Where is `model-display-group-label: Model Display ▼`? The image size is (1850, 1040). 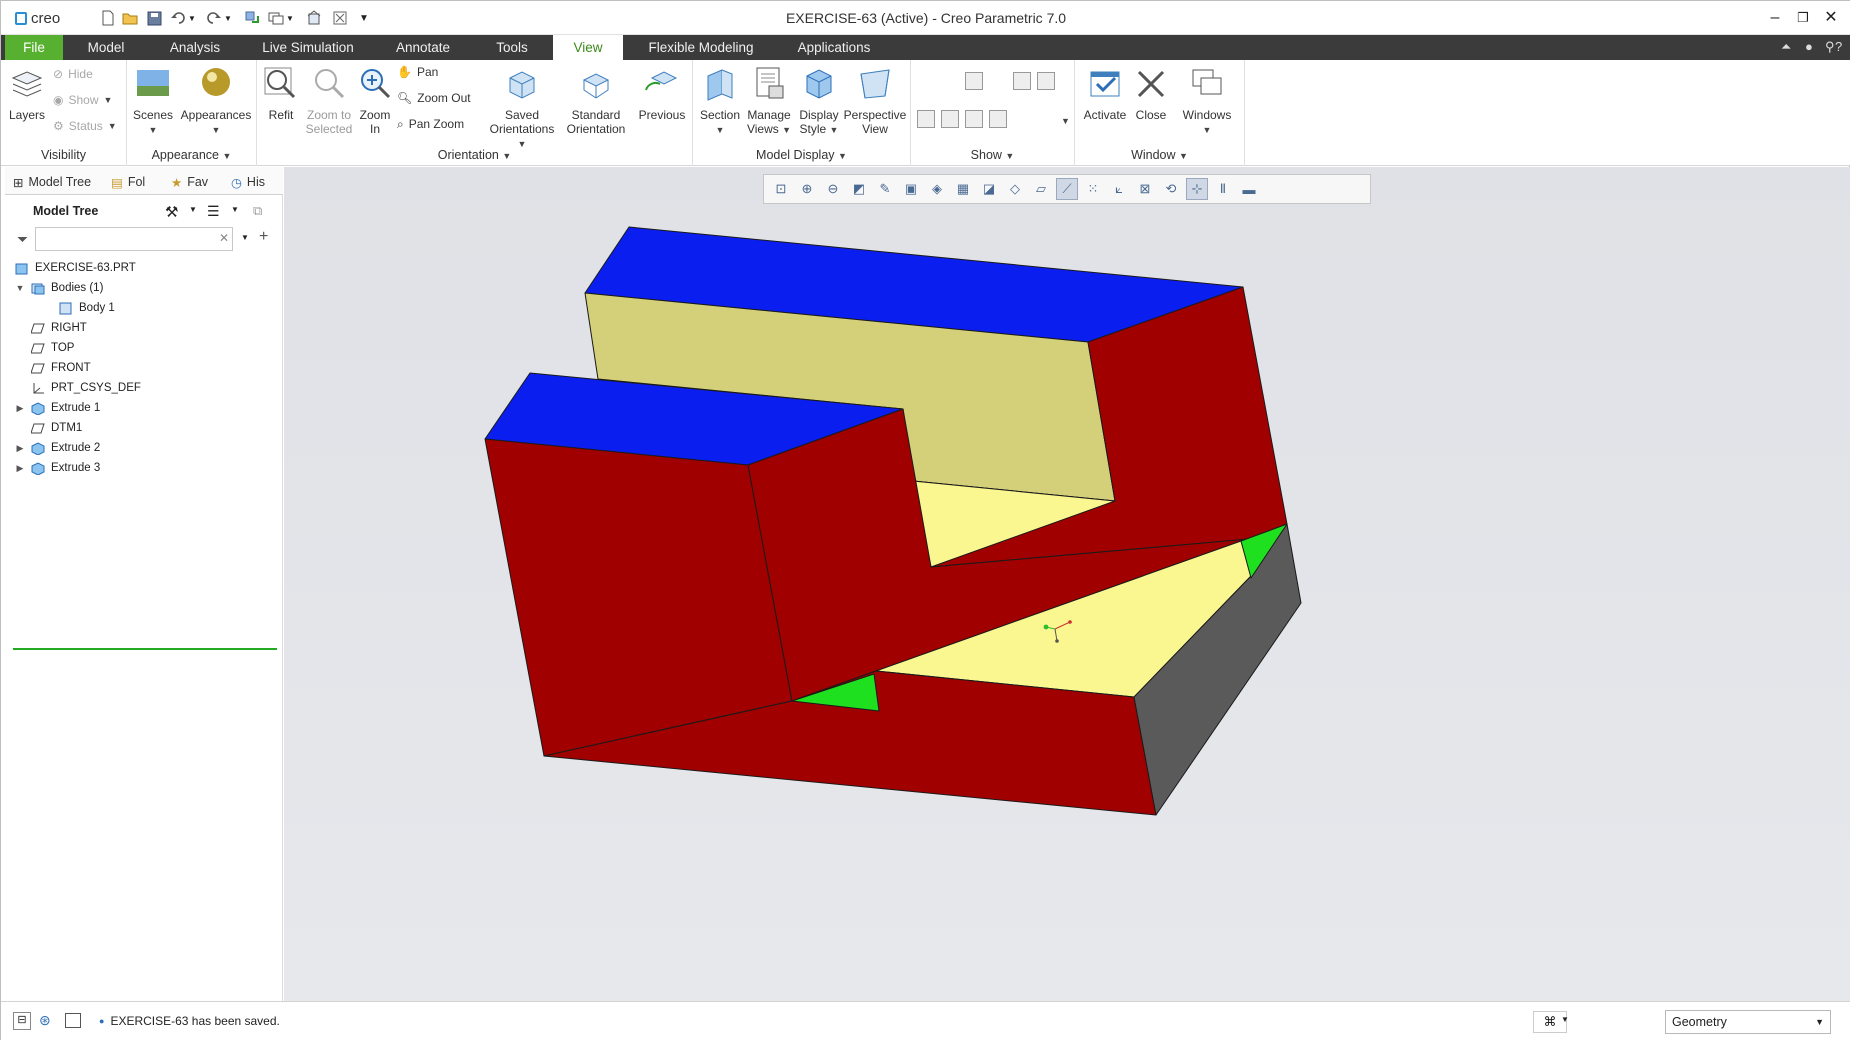 model-display-group-label: Model Display ▼ is located at coordinates (801, 155).